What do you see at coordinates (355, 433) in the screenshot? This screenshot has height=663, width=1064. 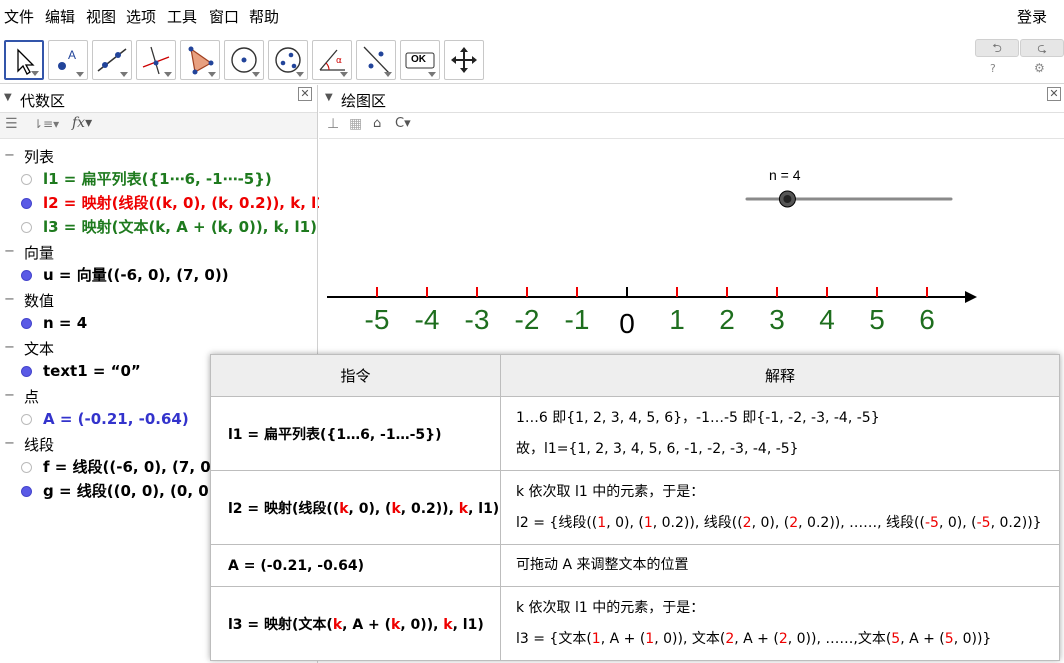 I see `row-l1-command: l1 = 扁平列表({1…6, -1…-5})` at bounding box center [355, 433].